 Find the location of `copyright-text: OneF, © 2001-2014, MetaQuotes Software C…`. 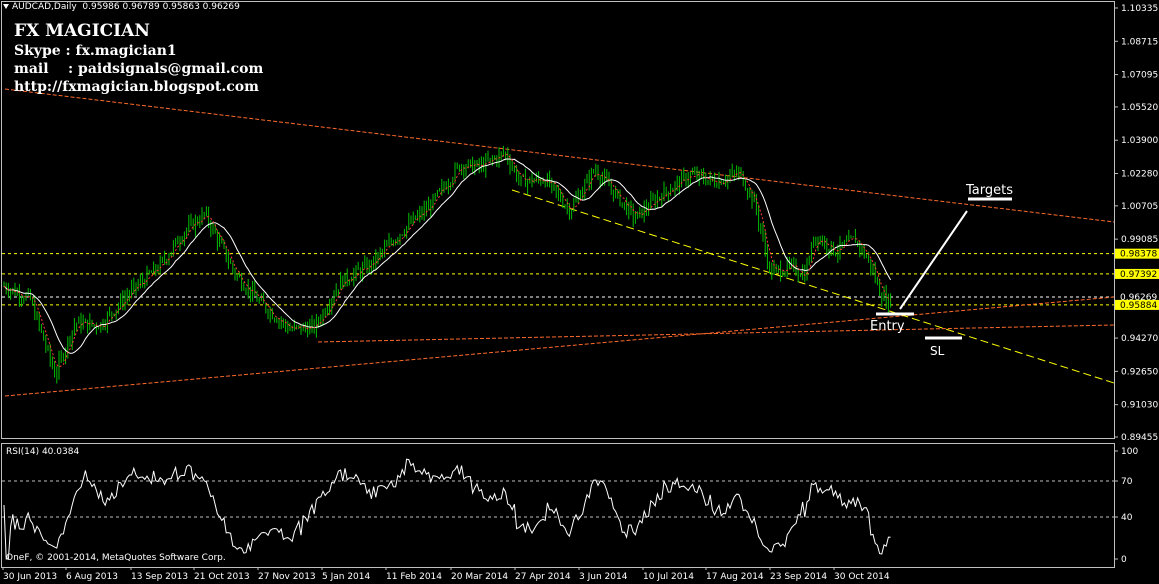

copyright-text: OneF, © 2001-2014, MetaQuotes Software C… is located at coordinates (116, 558).